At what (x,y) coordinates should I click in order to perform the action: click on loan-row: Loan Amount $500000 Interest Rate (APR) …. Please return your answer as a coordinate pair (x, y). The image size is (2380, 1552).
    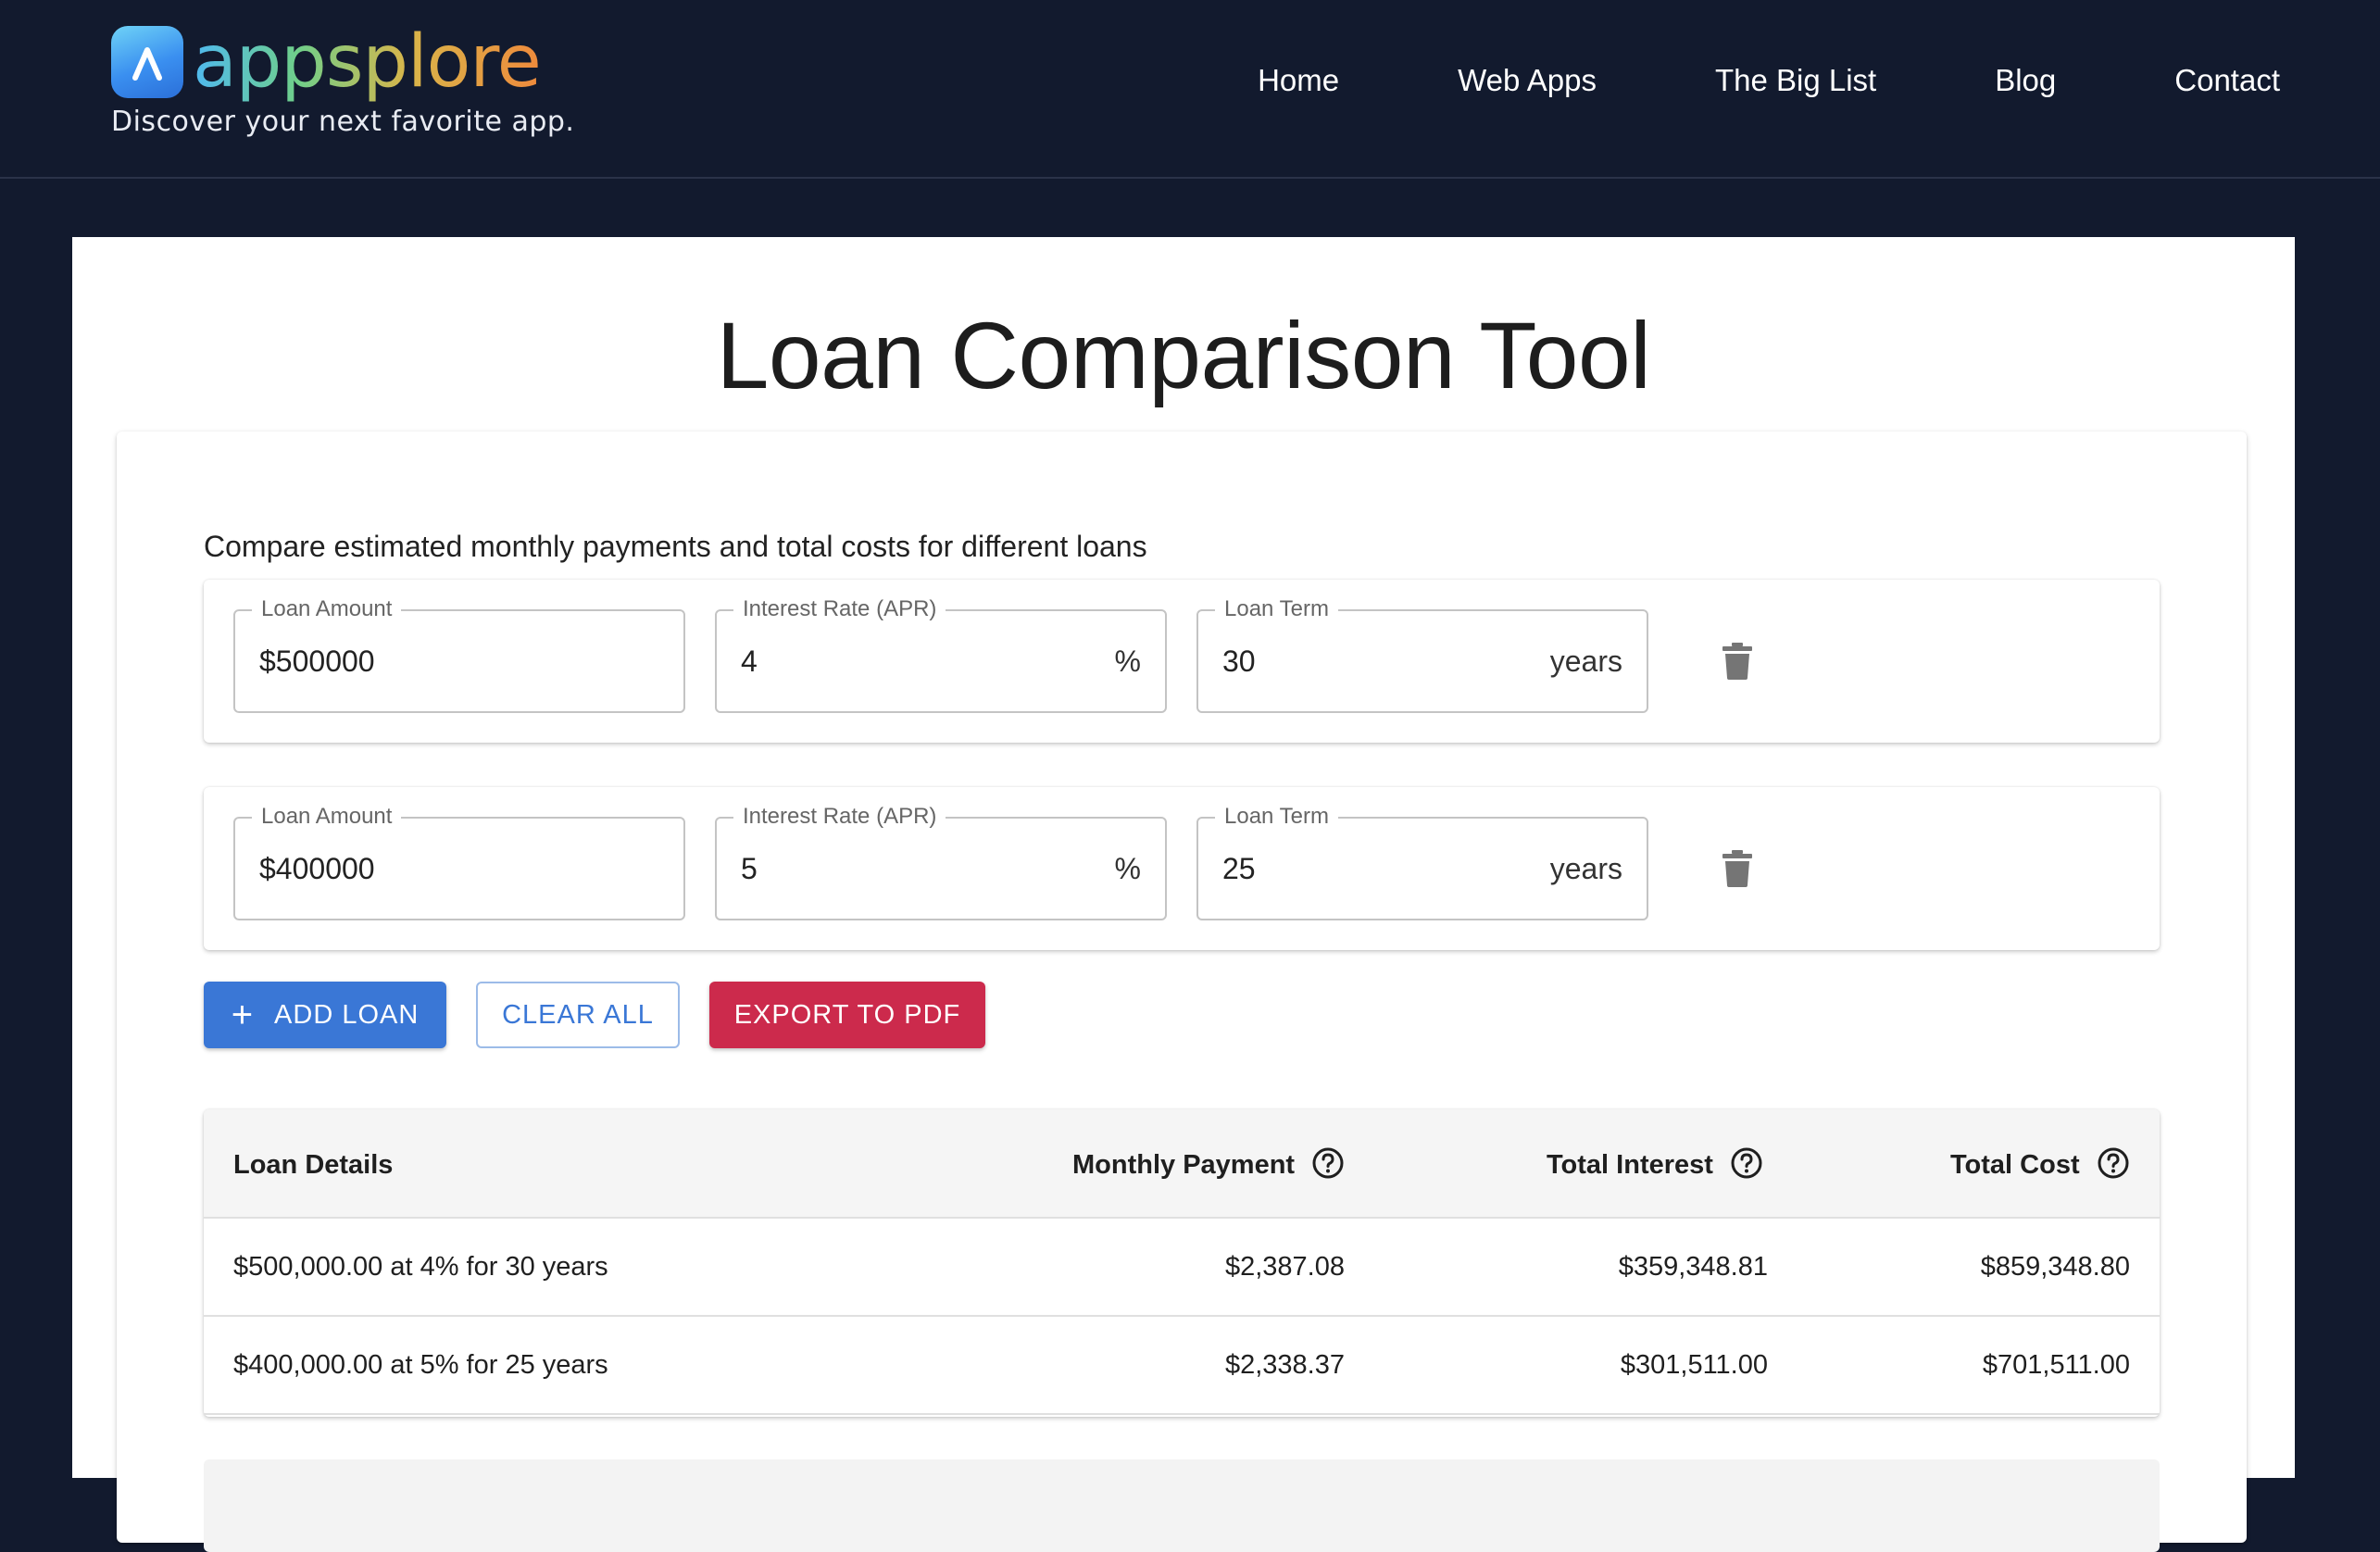
    Looking at the image, I should click on (1182, 661).